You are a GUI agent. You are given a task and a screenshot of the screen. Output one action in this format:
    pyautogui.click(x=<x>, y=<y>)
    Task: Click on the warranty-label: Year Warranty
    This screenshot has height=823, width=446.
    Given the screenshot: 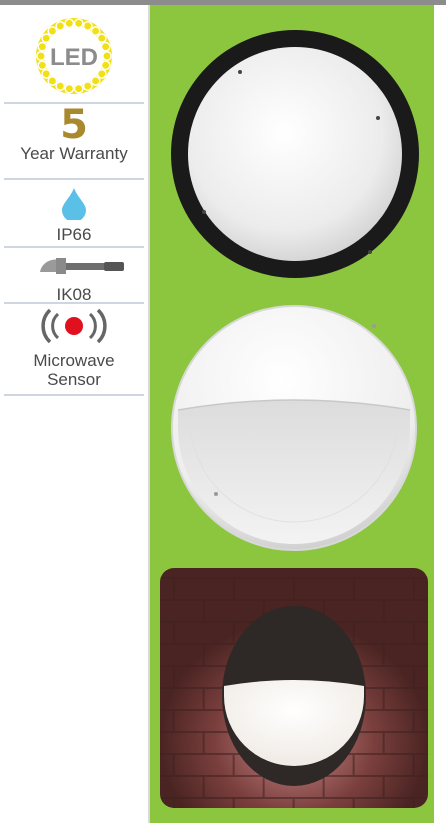 What is the action you would take?
    pyautogui.click(x=74, y=153)
    